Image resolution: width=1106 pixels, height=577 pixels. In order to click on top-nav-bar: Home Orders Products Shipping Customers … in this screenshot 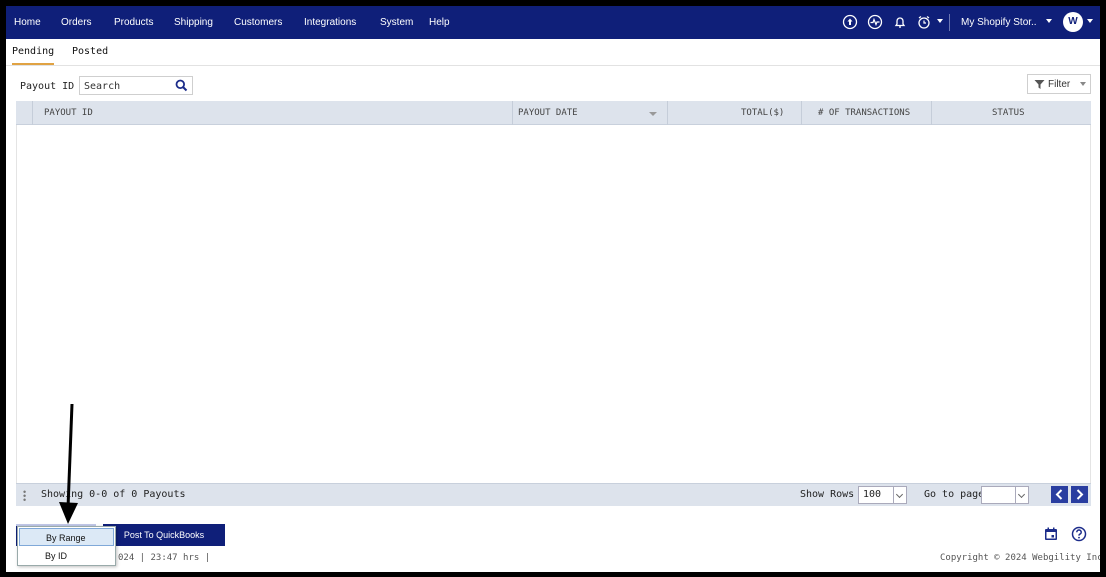, I will do `click(553, 22)`.